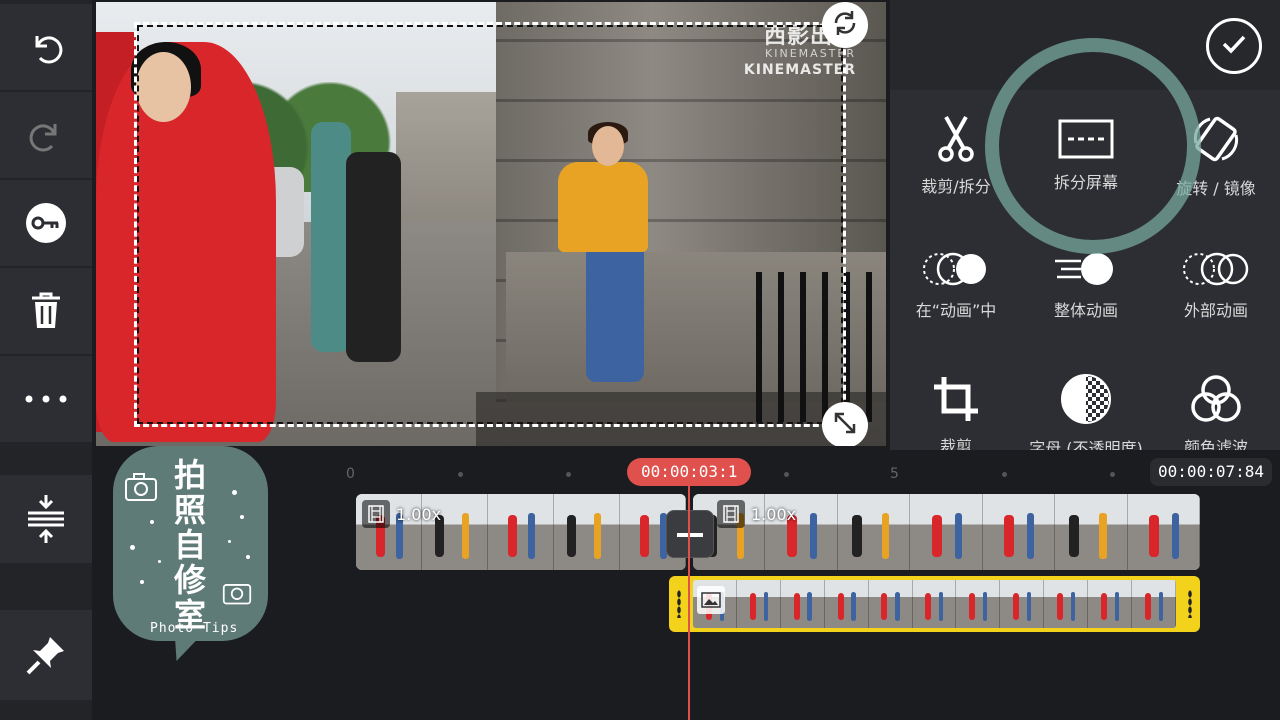 The image size is (1280, 720). I want to click on rotate-mirror-icon, so click(1216, 139).